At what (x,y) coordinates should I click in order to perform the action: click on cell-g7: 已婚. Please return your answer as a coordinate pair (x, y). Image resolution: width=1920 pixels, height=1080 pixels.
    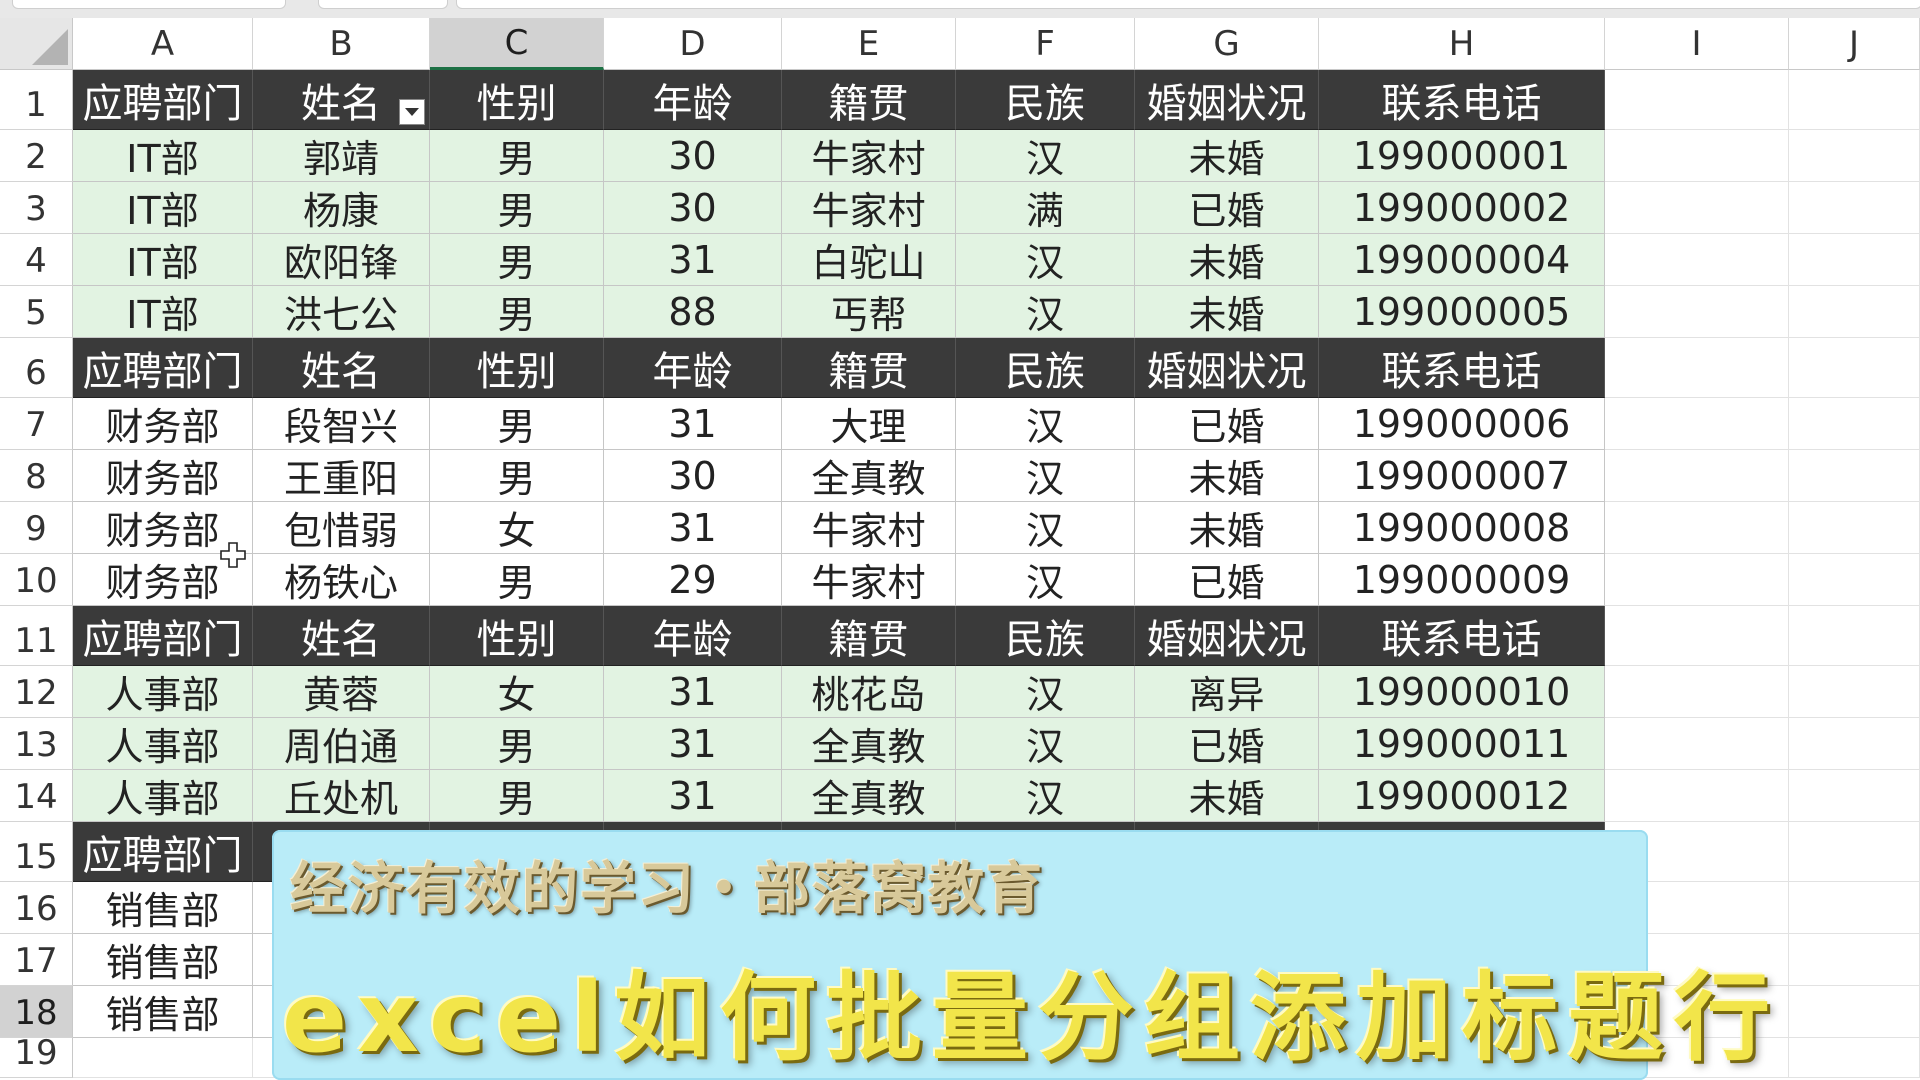
    Looking at the image, I should click on (1227, 424).